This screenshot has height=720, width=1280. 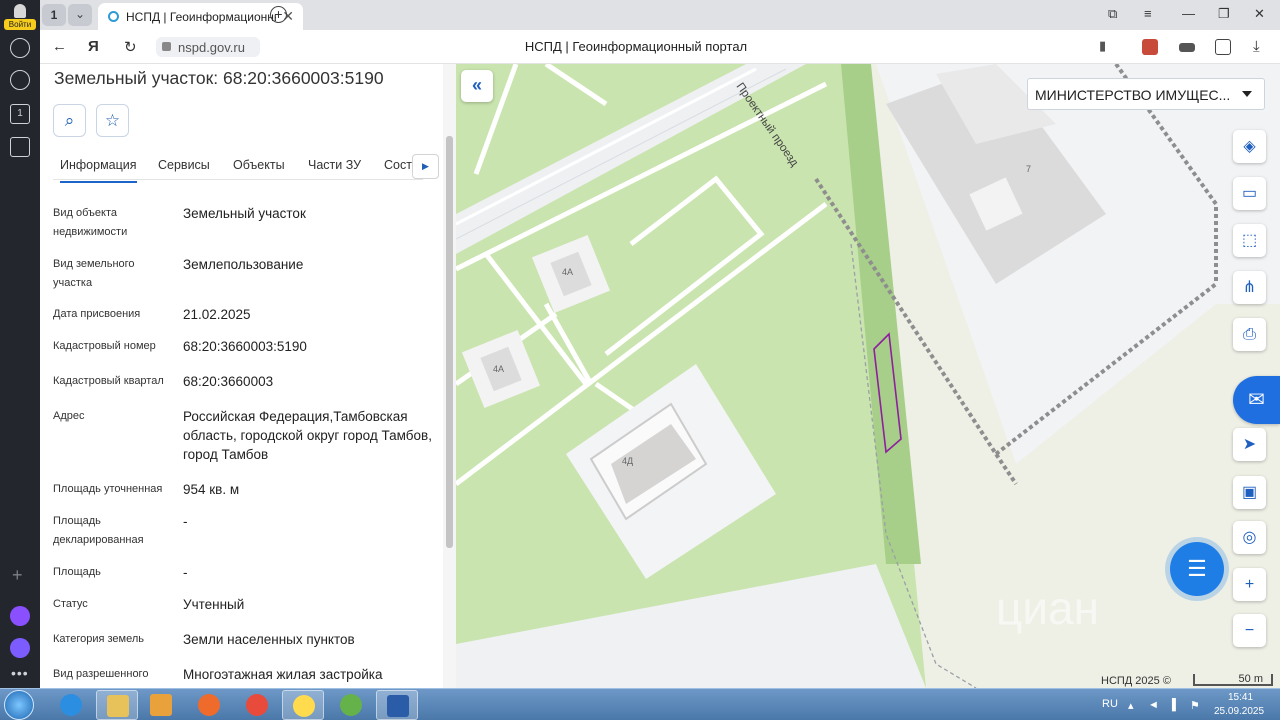 I want to click on history-icon, so click(x=20, y=48).